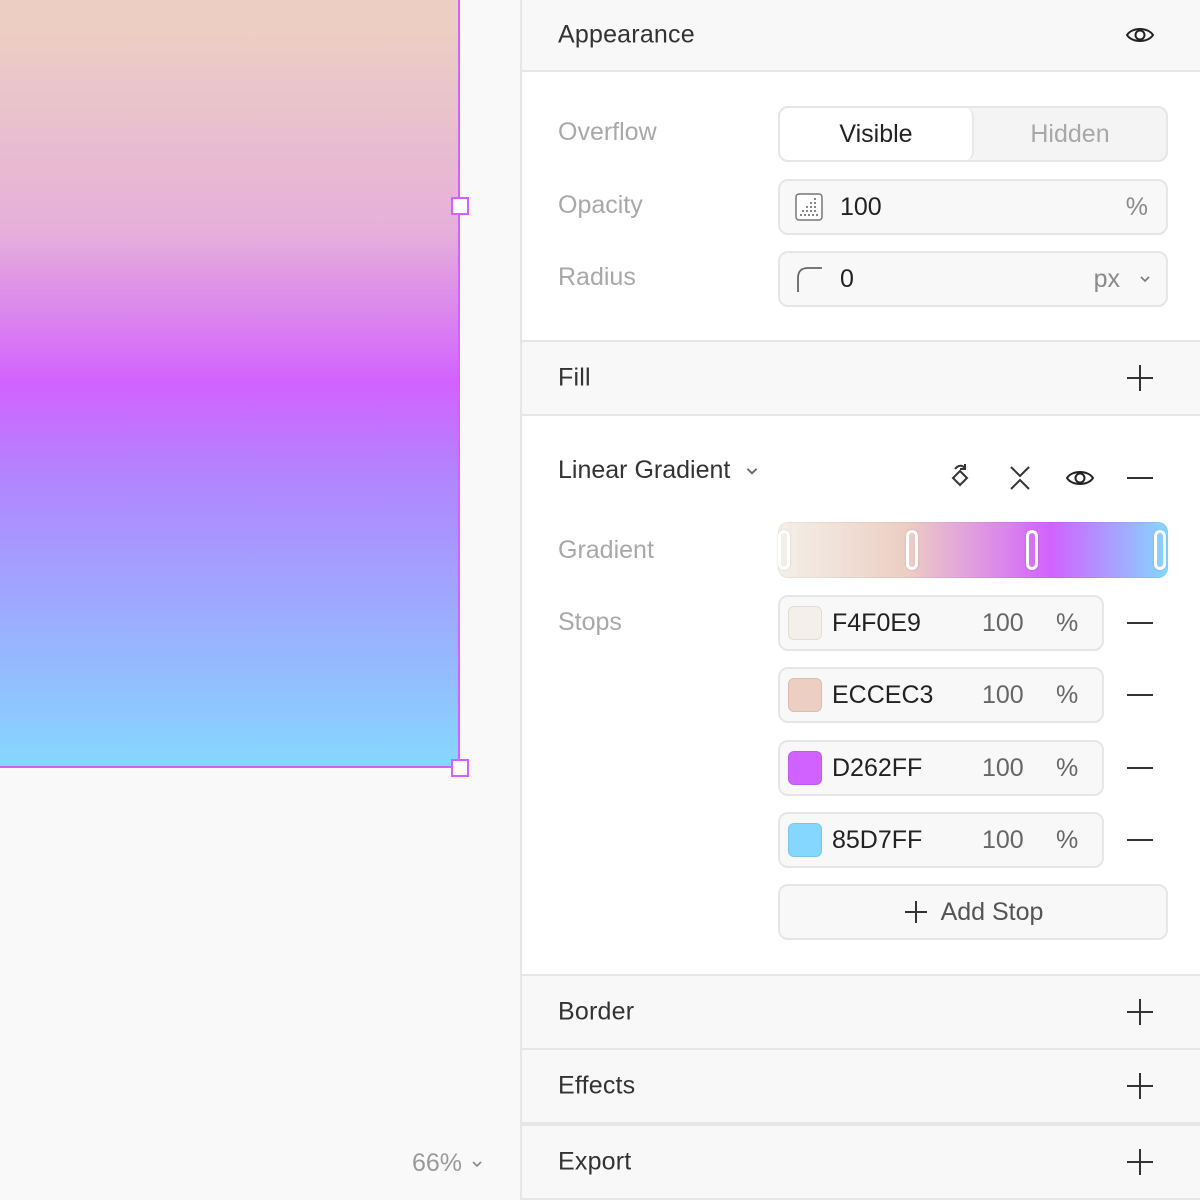  I want to click on zoom-level: 66%, so click(437, 1163).